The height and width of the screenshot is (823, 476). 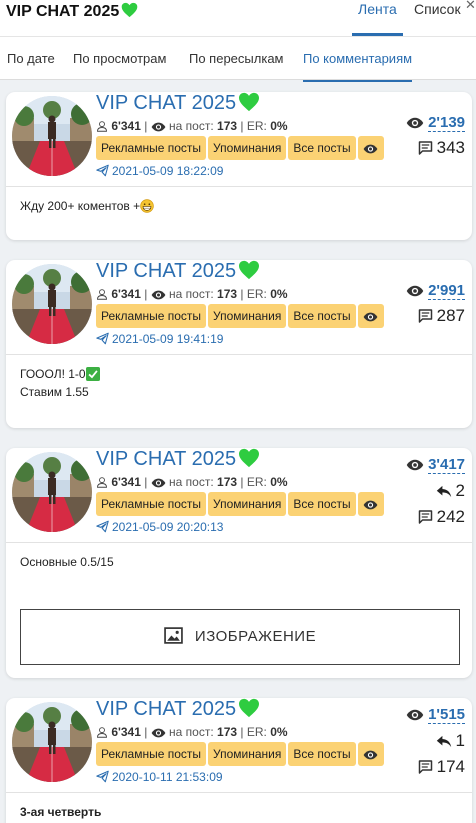 I want to click on post-timestamp: 2020-10-11 21:53:09, so click(x=159, y=777).